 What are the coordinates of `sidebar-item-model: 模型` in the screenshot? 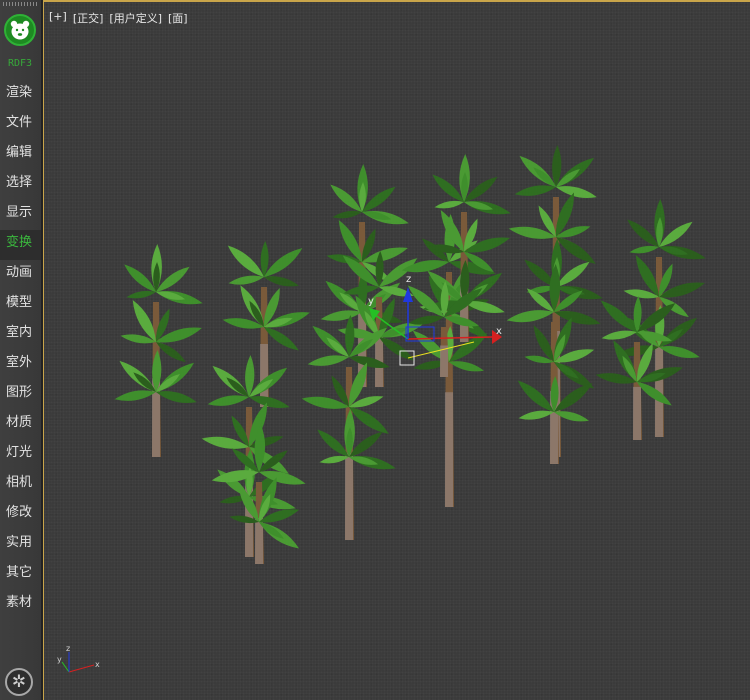 It's located at (20, 305).